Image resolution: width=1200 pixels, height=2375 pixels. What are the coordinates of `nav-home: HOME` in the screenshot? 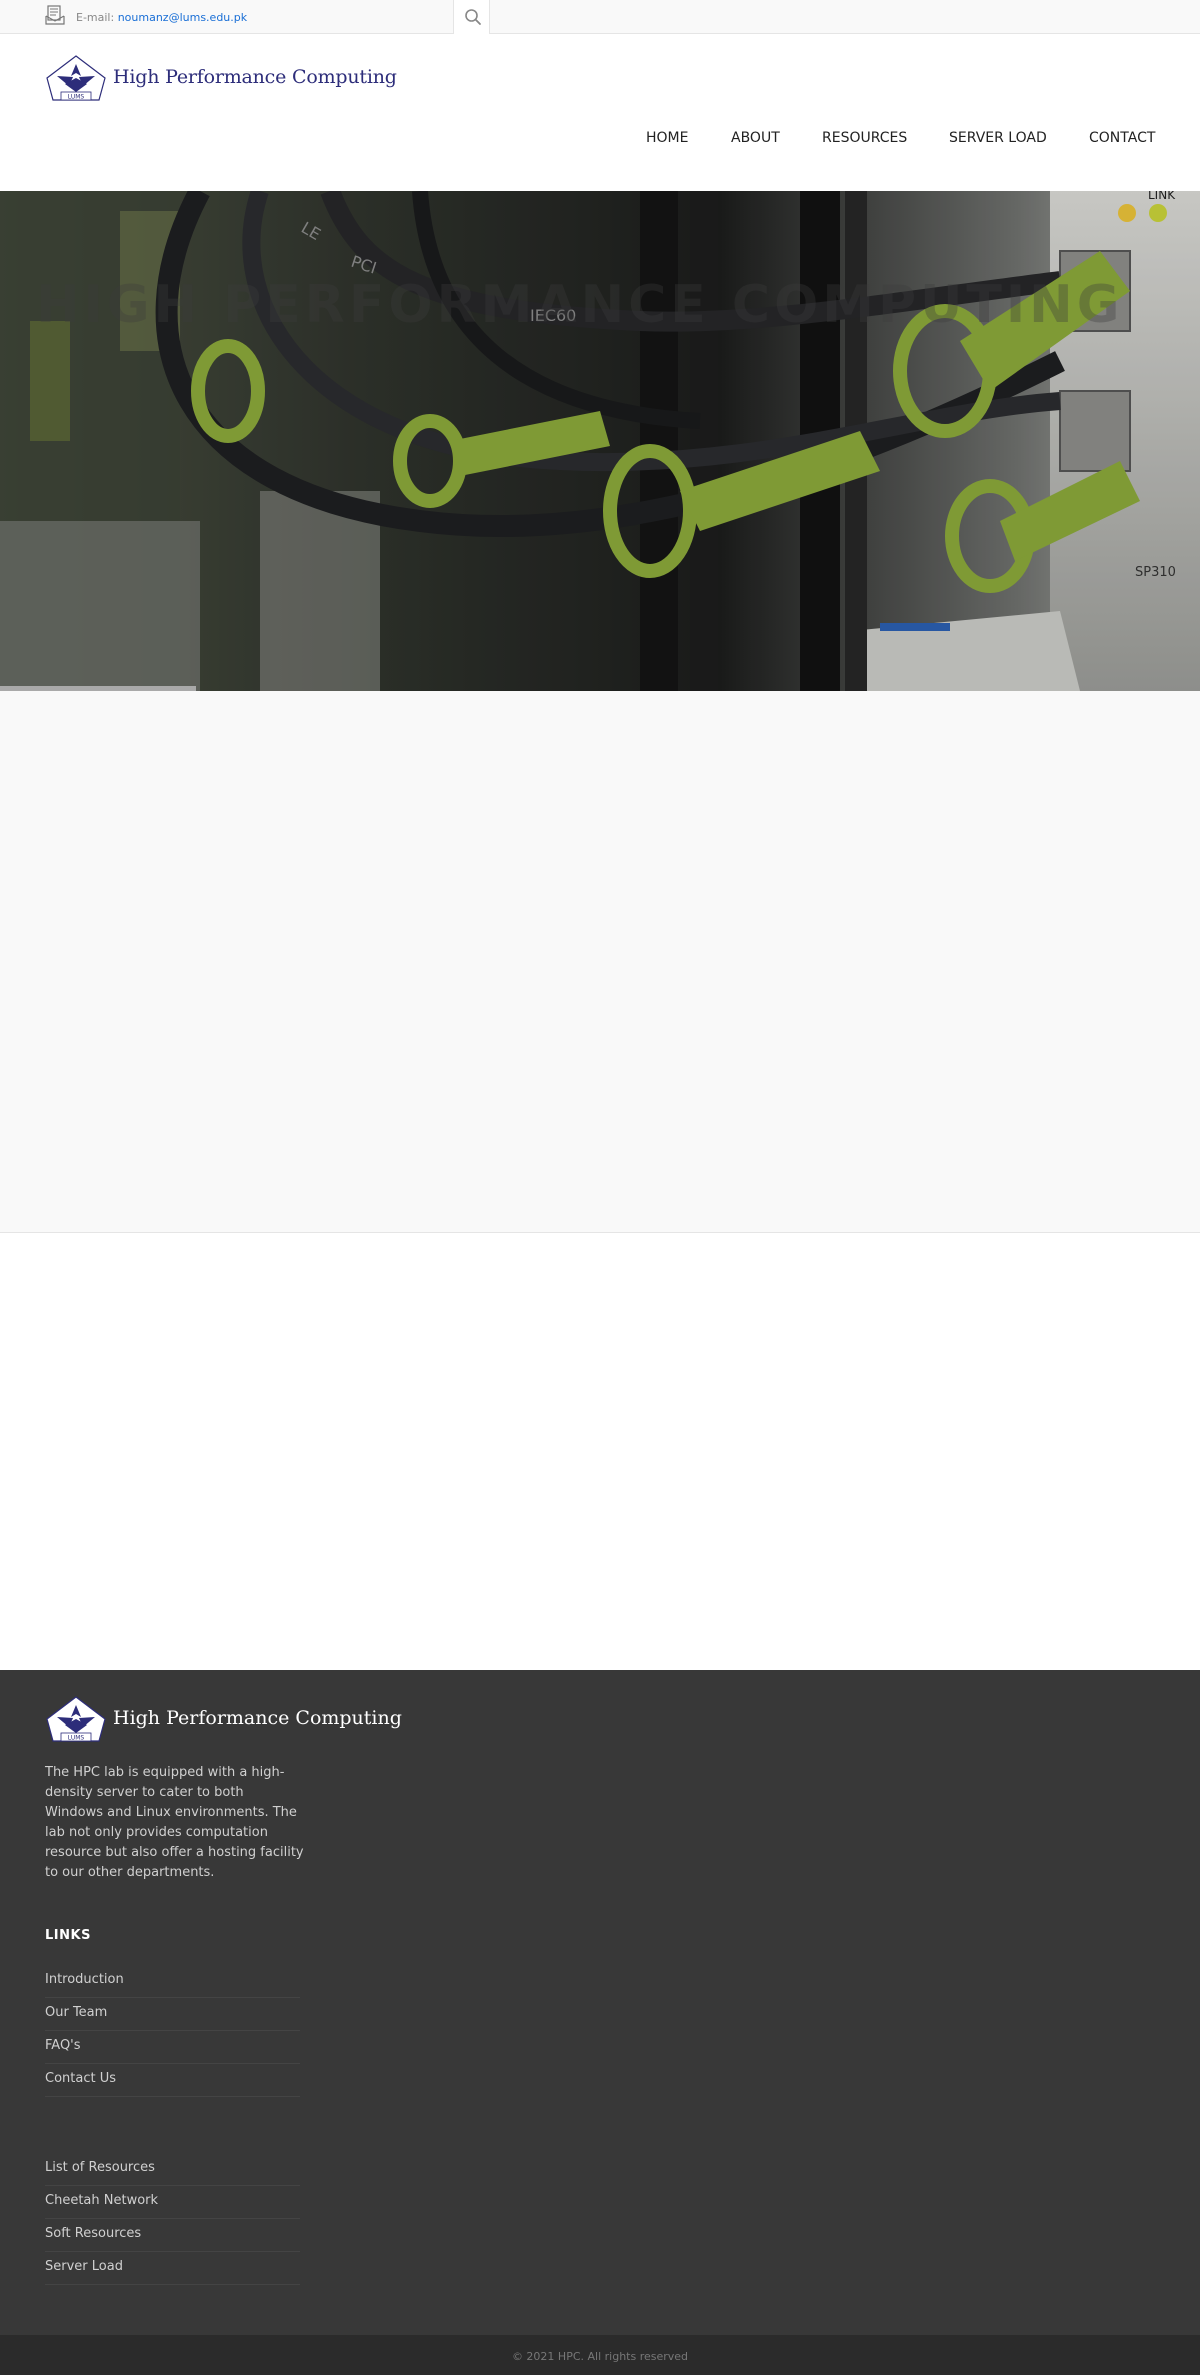 It's located at (667, 138).